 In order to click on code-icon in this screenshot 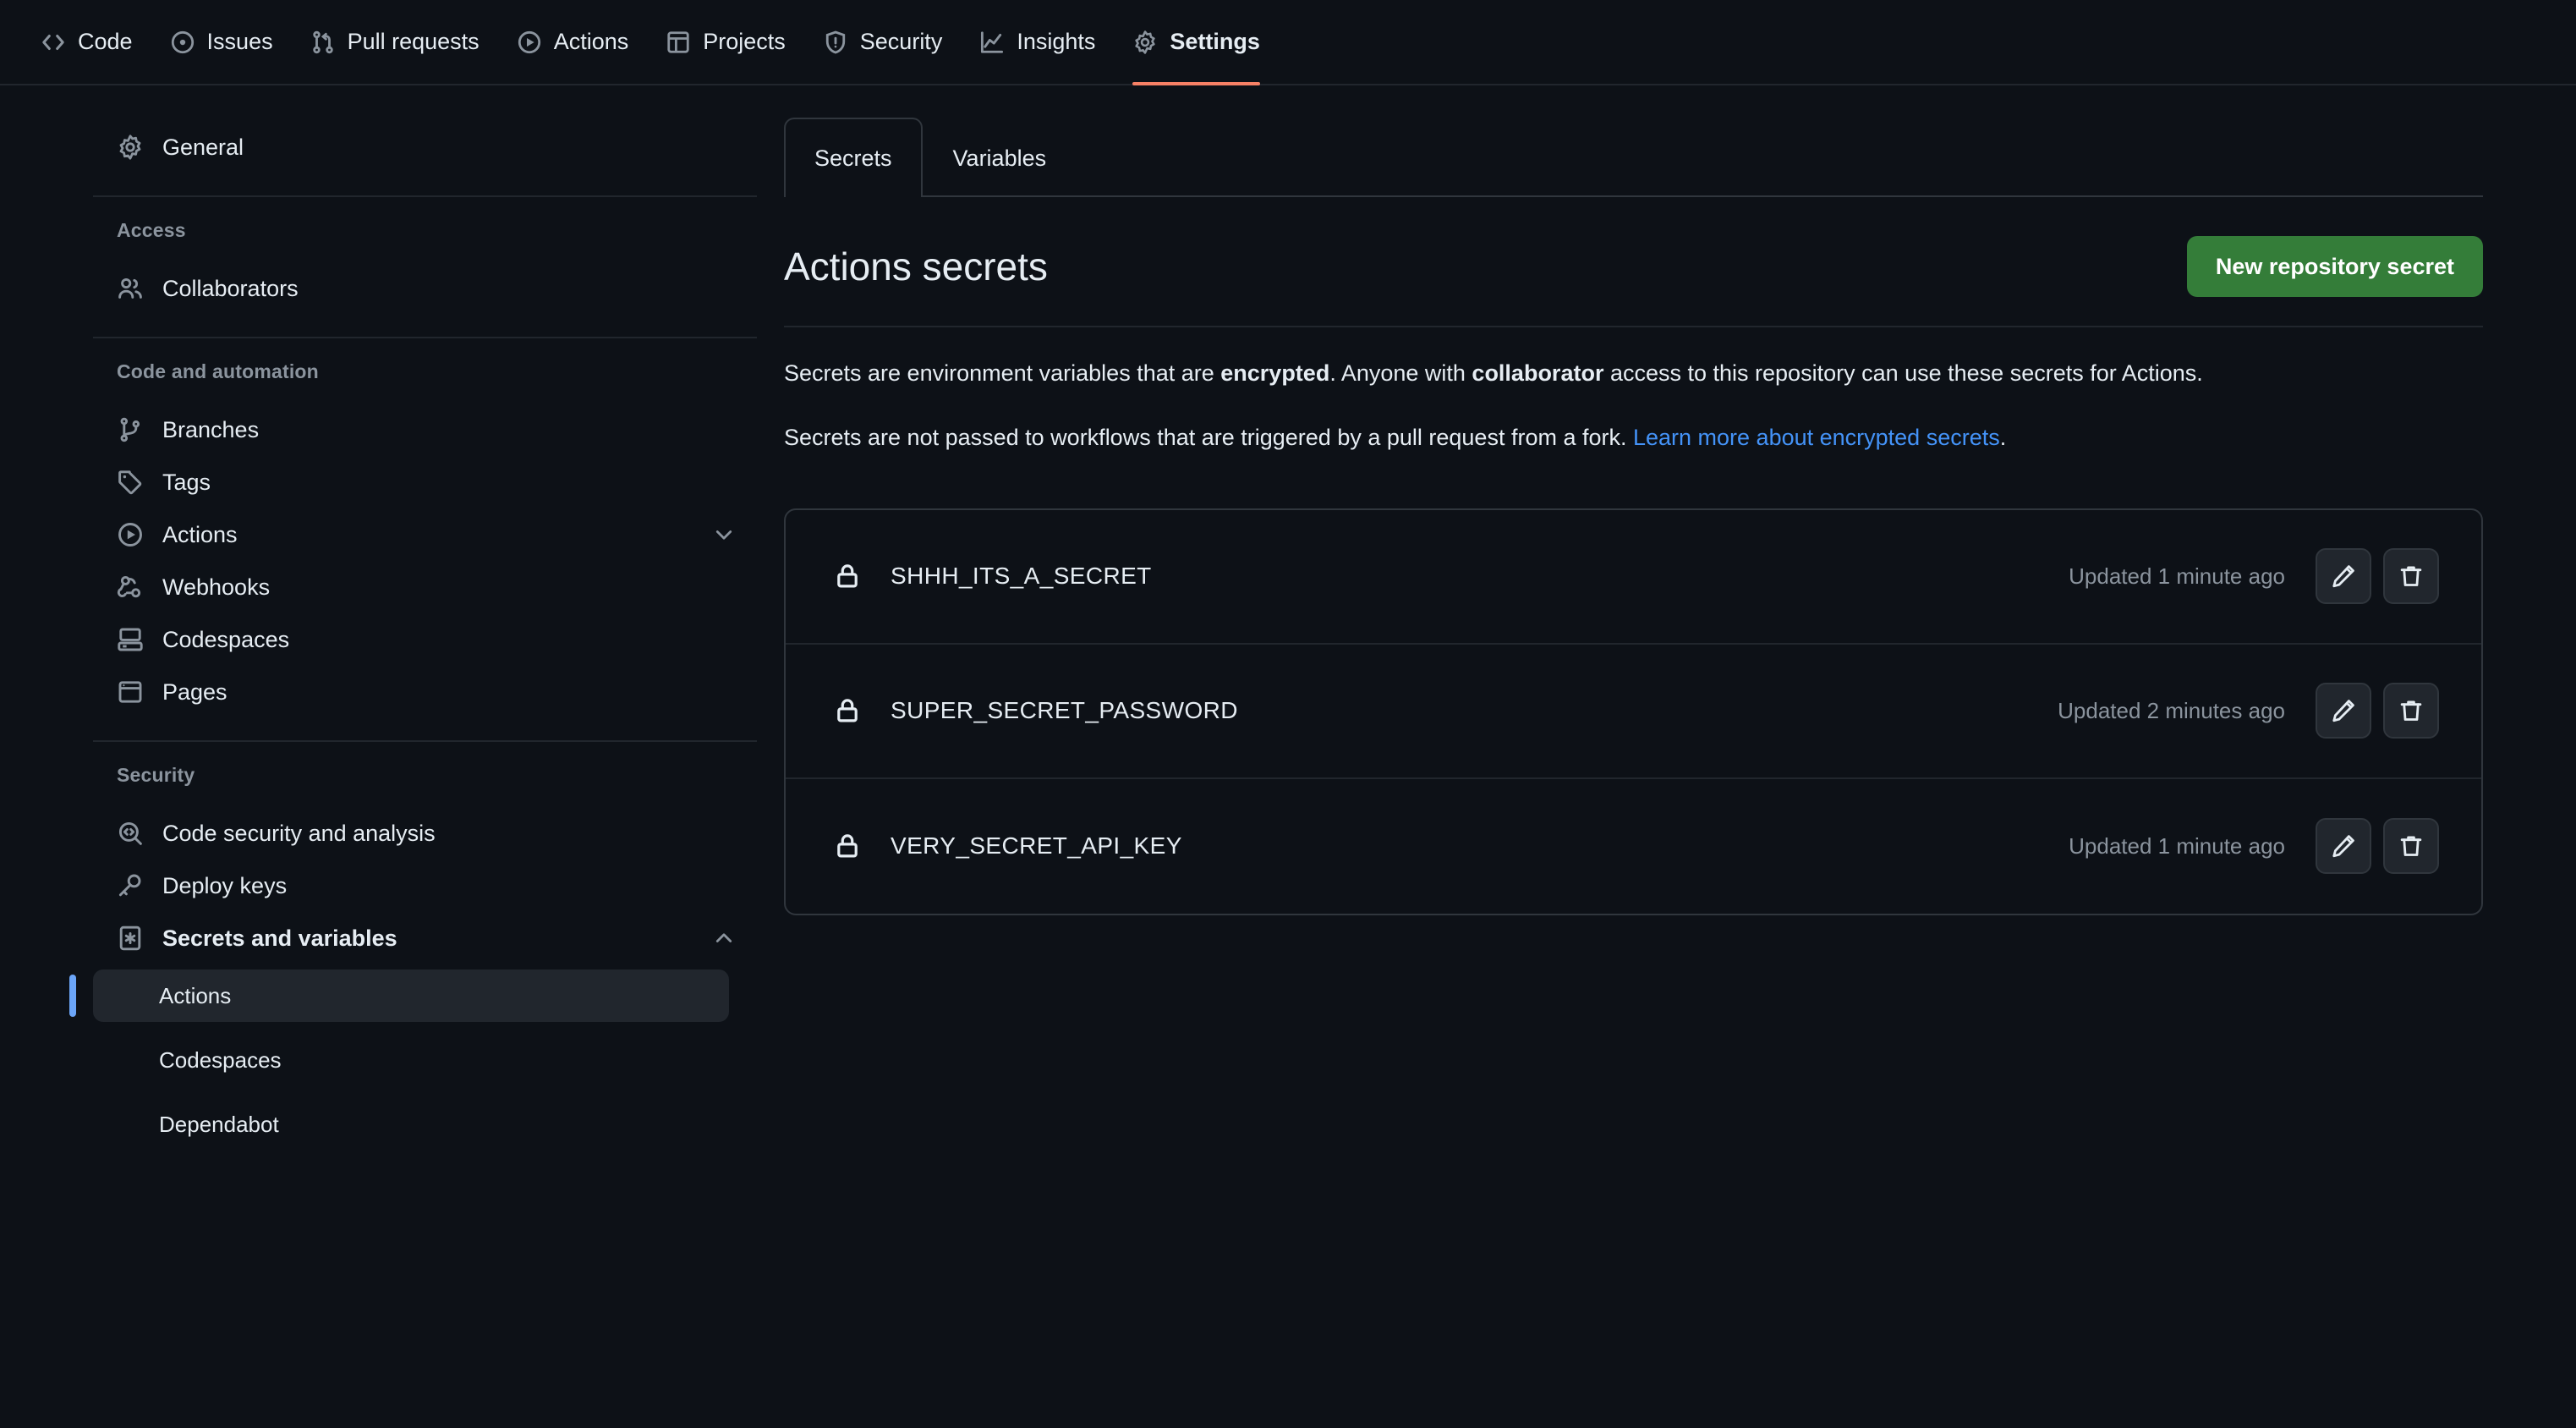, I will do `click(53, 42)`.